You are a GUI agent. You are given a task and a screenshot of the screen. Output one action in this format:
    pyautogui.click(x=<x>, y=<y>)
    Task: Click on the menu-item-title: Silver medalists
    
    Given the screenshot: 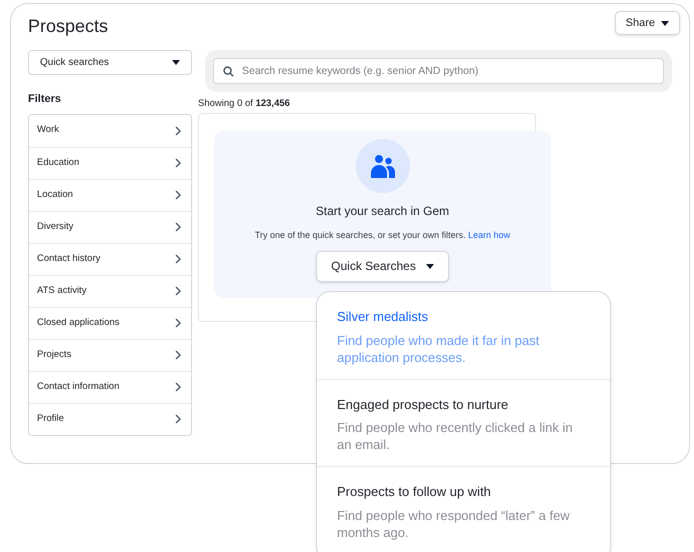 What is the action you would take?
    pyautogui.click(x=383, y=317)
    